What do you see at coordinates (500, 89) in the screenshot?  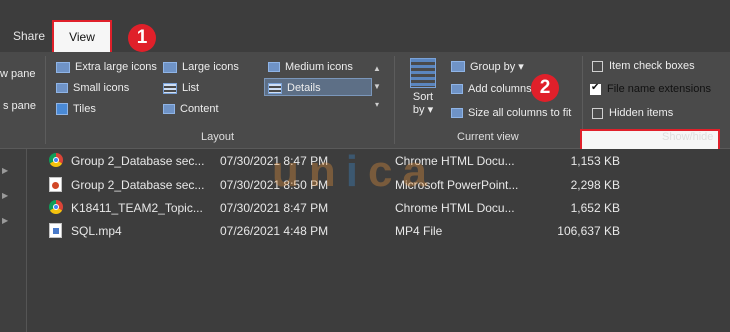 I see `add-columns-label: Add columns` at bounding box center [500, 89].